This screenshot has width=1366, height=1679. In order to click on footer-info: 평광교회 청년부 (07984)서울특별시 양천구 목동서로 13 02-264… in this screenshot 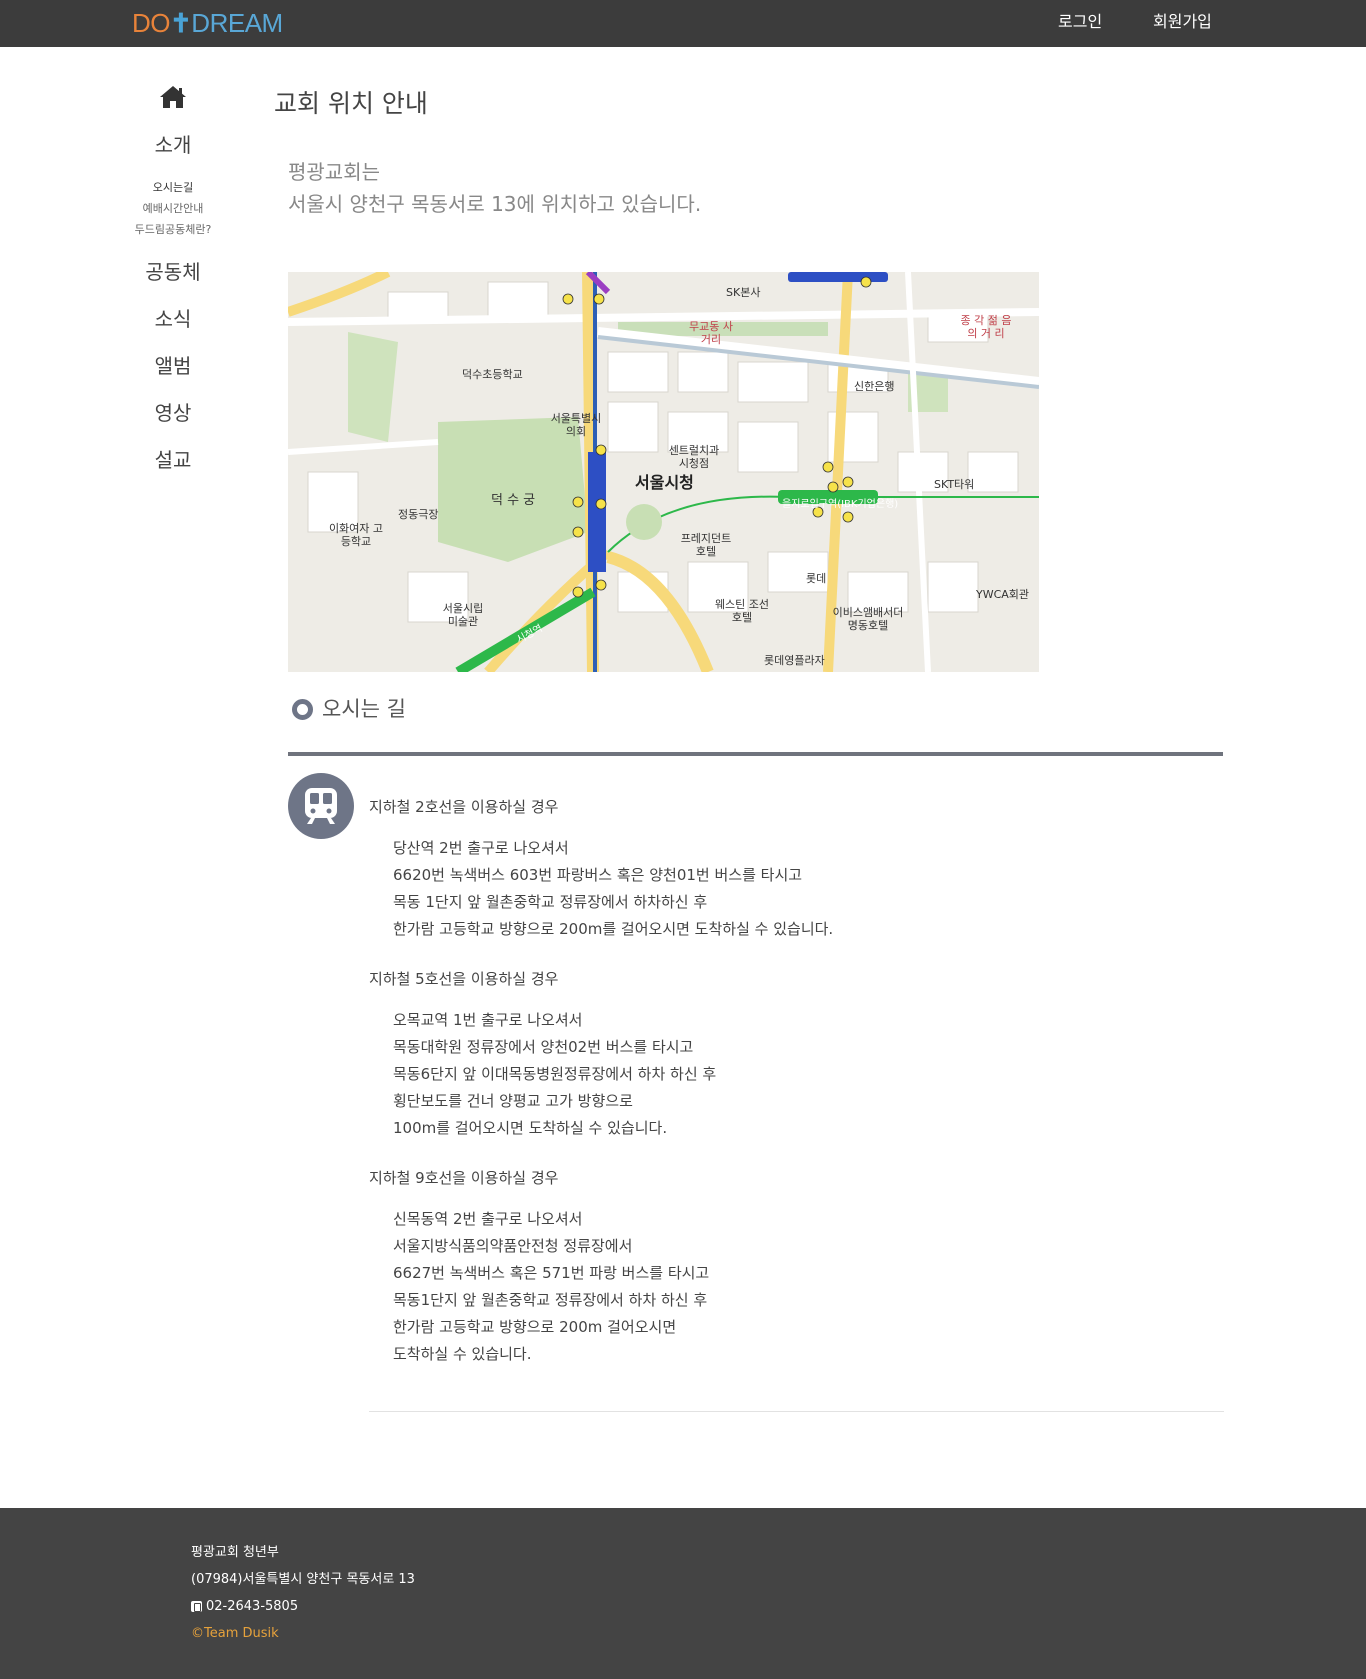, I will do `click(303, 1593)`.